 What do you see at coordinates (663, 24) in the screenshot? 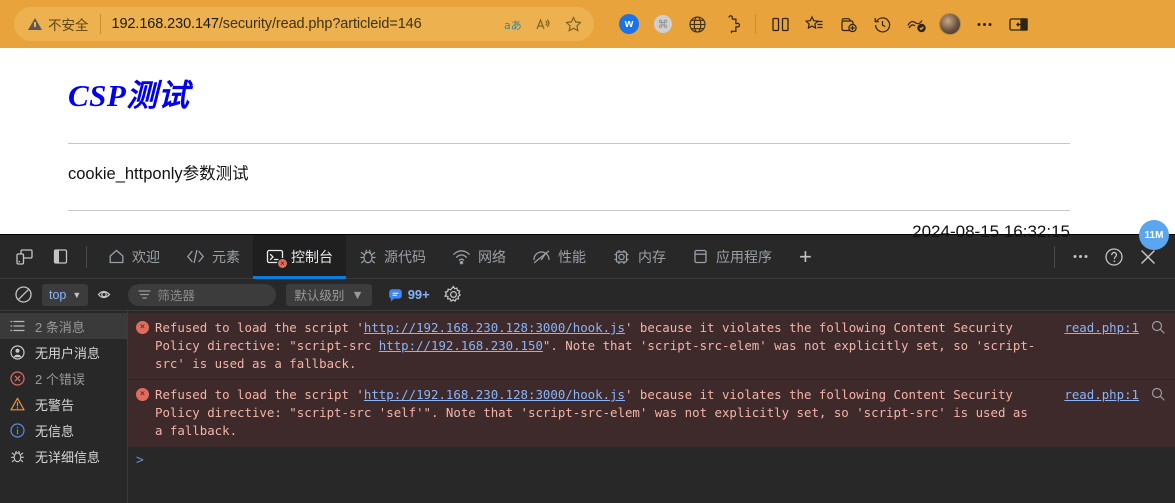
I see `extension-grey-icon: ⌘` at bounding box center [663, 24].